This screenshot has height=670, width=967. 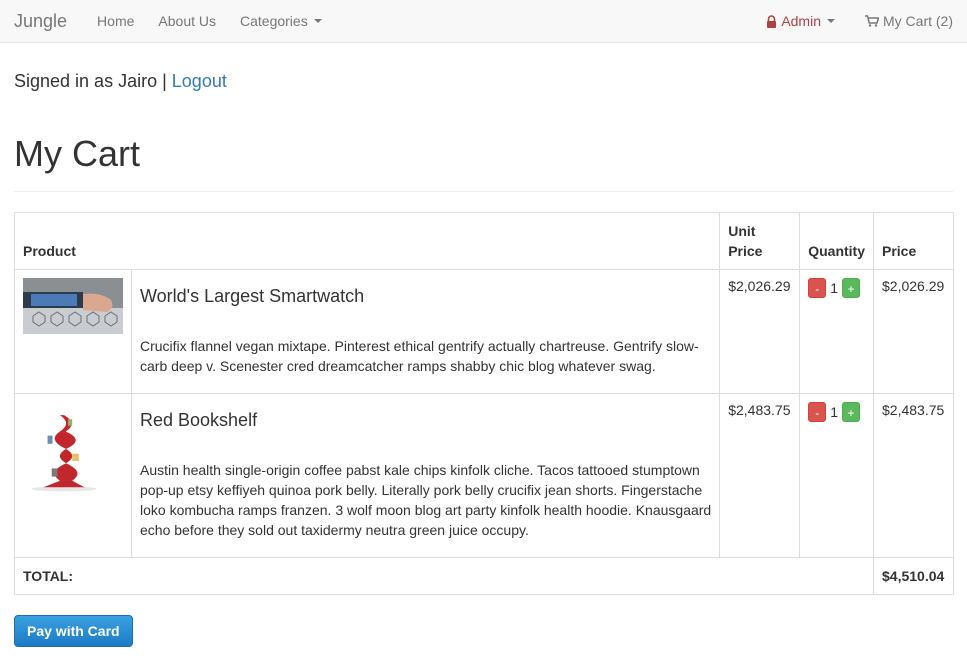 I want to click on page-title: My Cart, so click(x=77, y=153).